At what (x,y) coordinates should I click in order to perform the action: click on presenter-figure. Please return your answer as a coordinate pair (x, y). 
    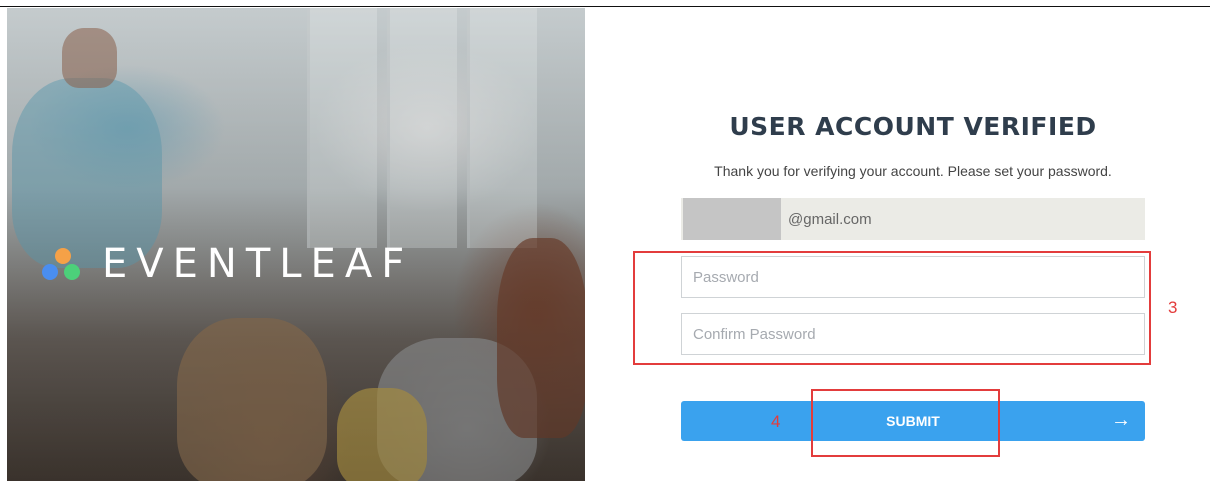
    Looking at the image, I should click on (87, 173).